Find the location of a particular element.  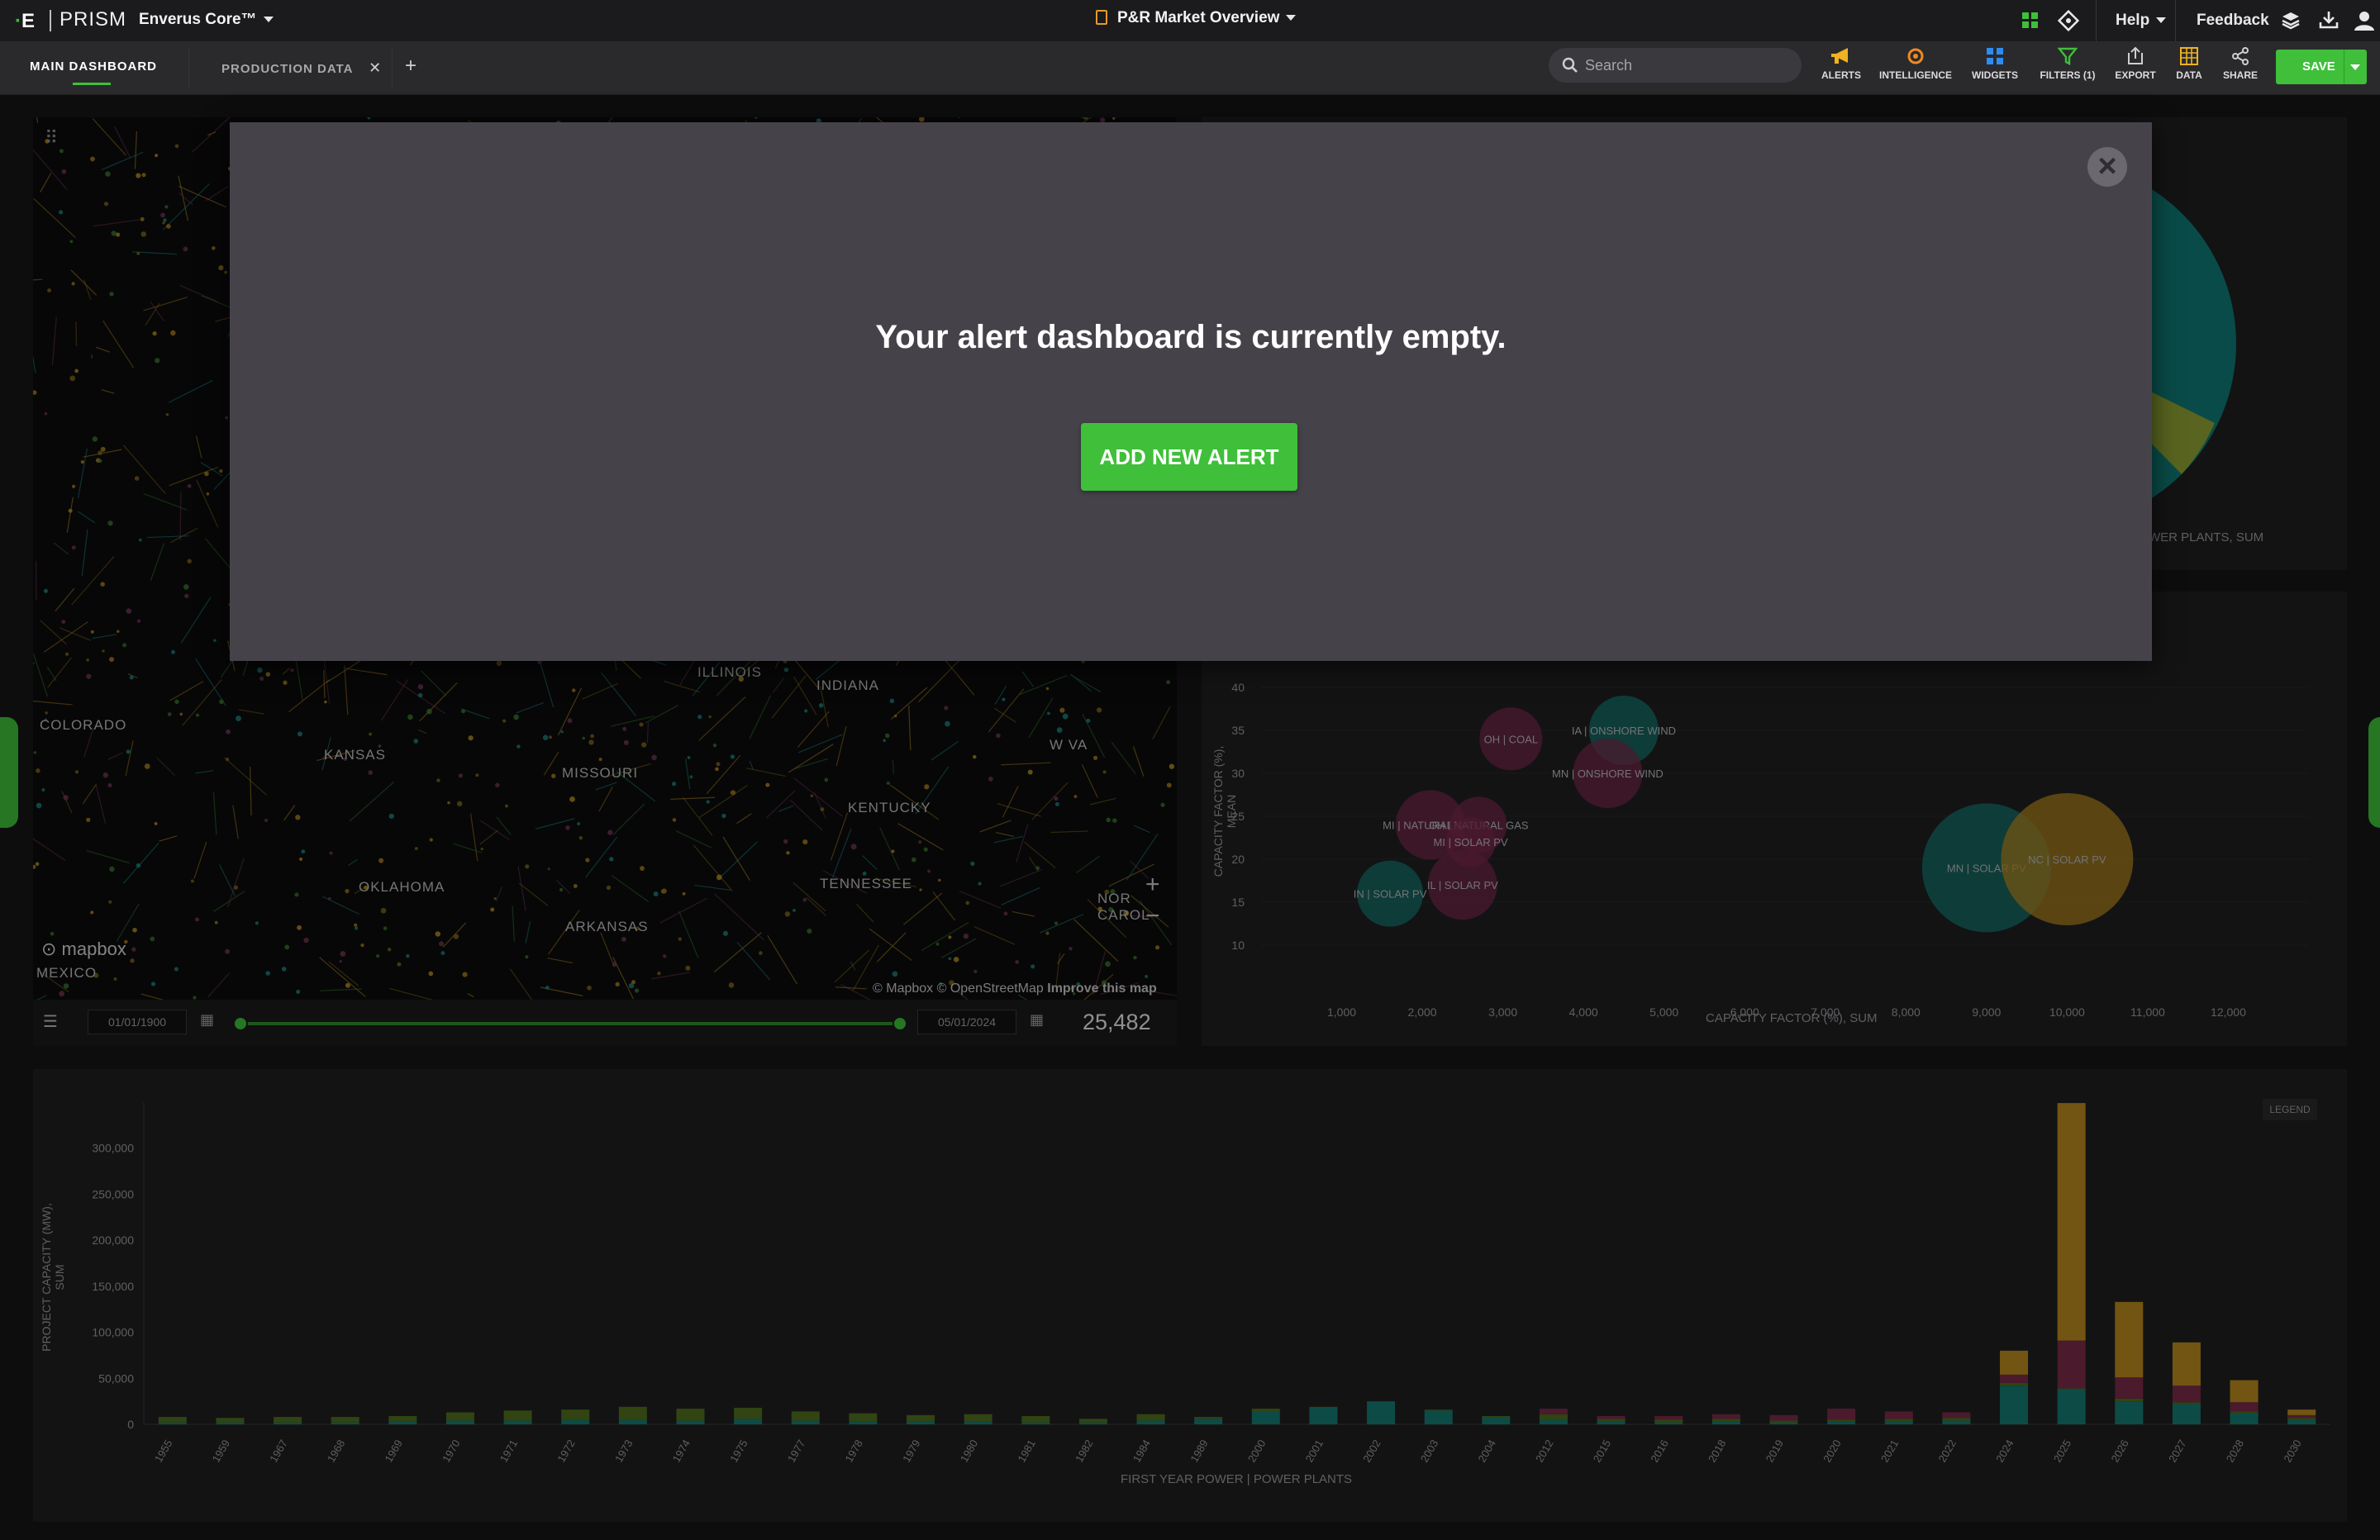

export-button: EXPORT is located at coordinates (2135, 67).